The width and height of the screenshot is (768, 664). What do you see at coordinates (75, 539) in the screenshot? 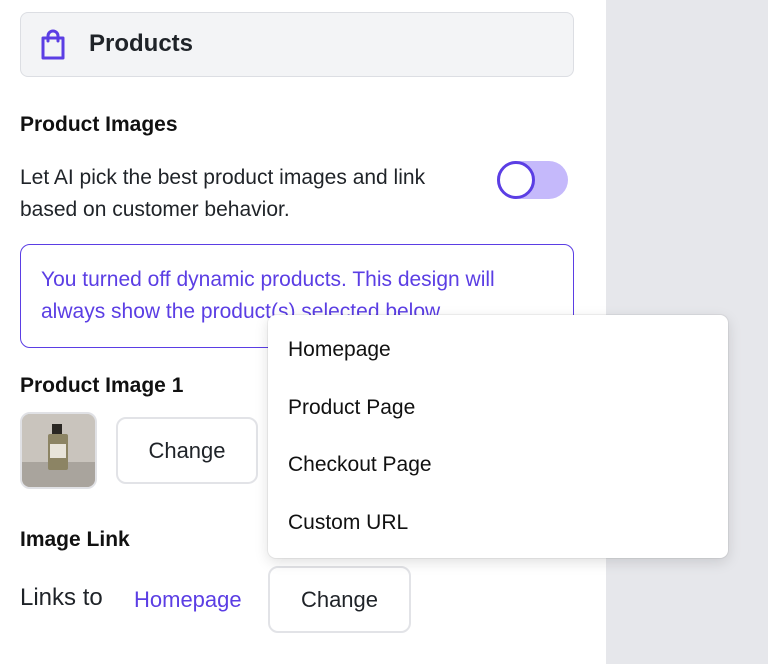
I see `image-link-heading: Image Link` at bounding box center [75, 539].